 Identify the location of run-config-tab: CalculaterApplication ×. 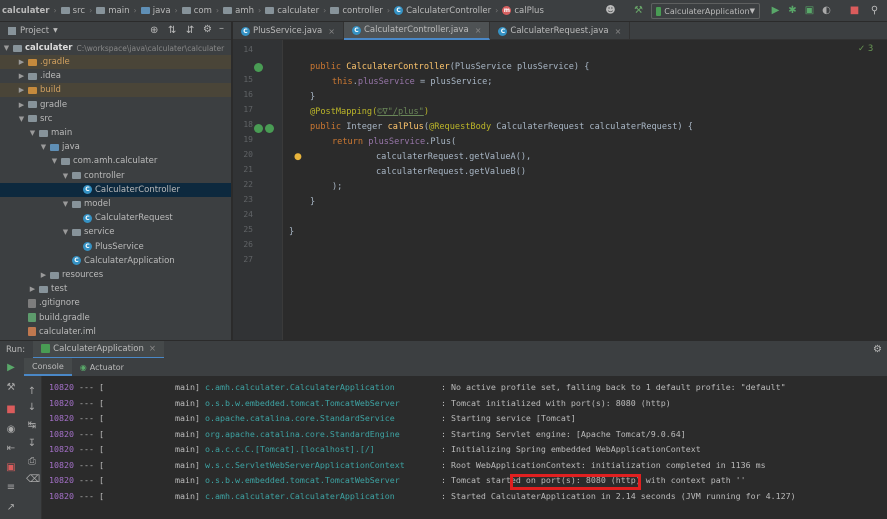
(98, 349).